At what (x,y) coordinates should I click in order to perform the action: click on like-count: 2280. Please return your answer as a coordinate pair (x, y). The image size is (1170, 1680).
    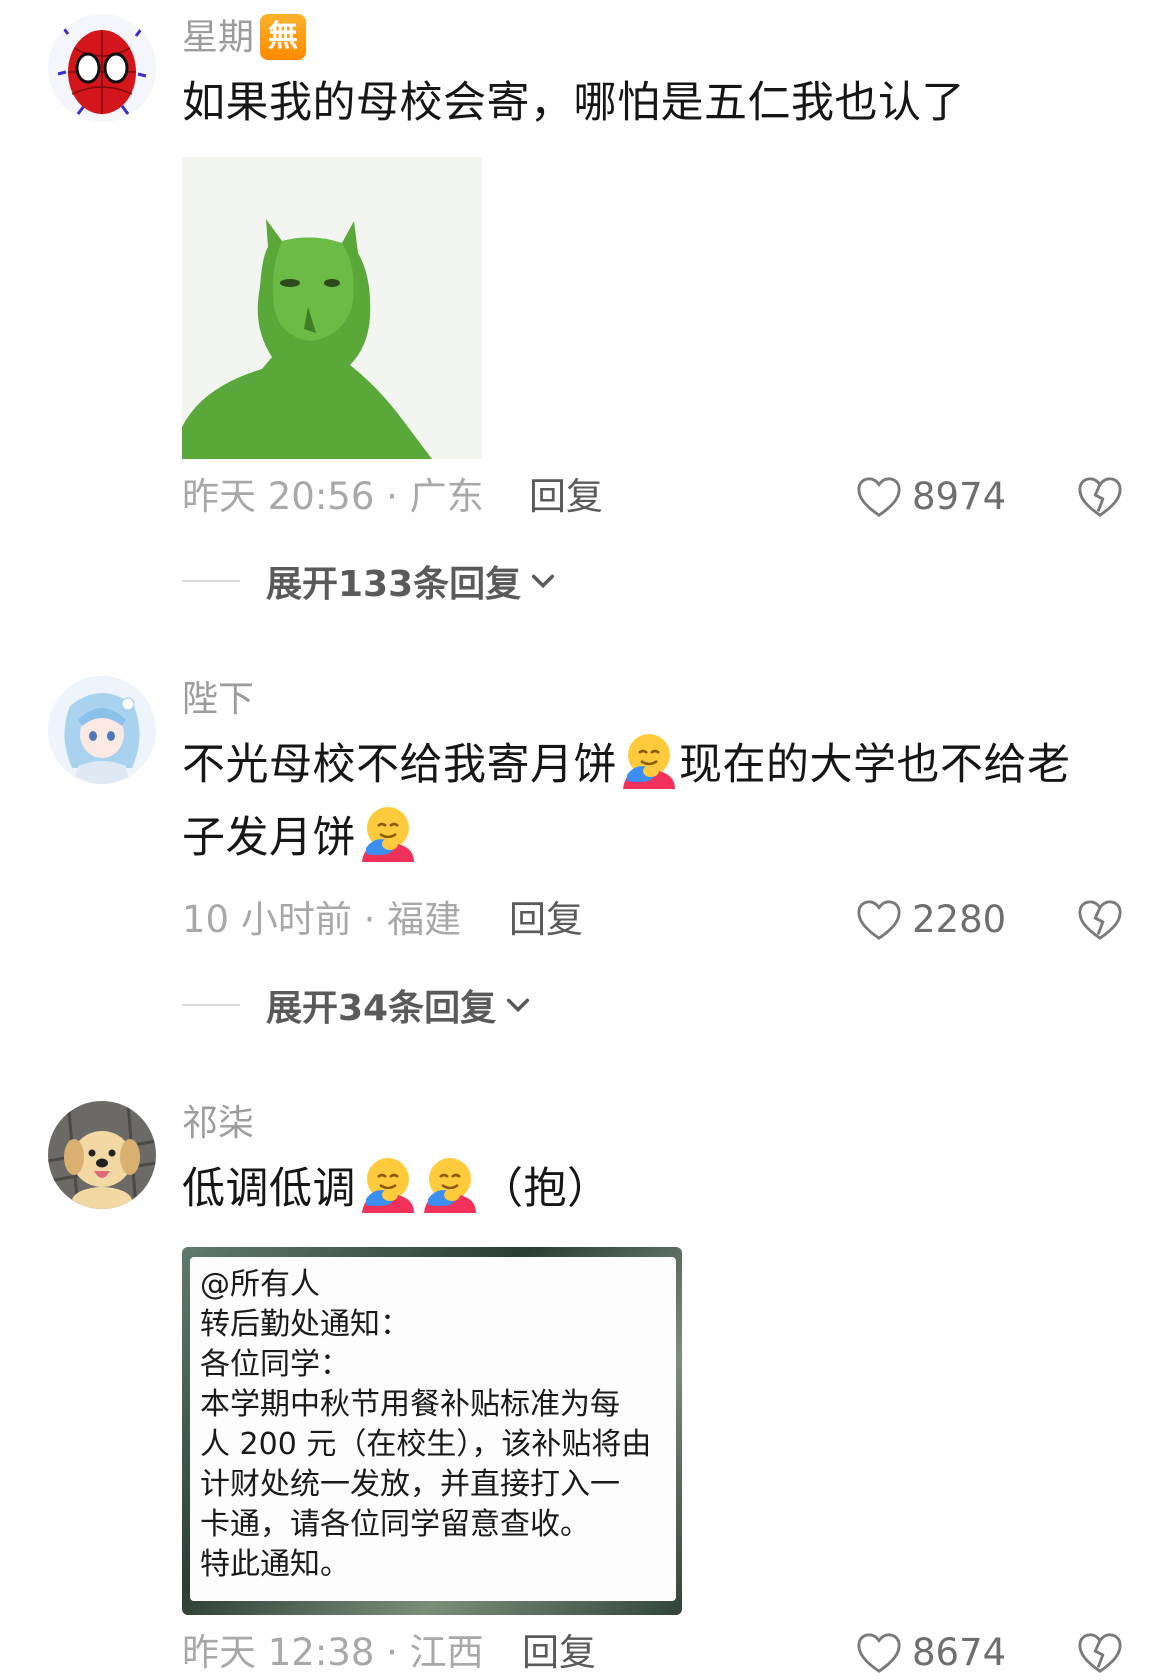
    Looking at the image, I should click on (959, 919).